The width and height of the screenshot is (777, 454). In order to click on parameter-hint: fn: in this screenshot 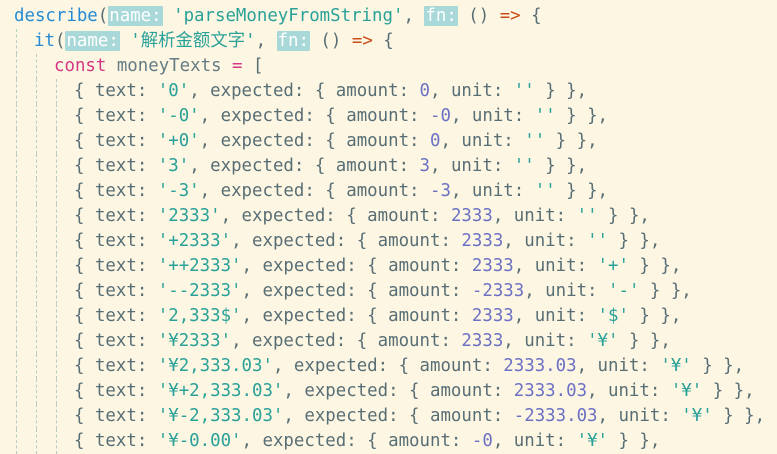, I will do `click(293, 41)`.